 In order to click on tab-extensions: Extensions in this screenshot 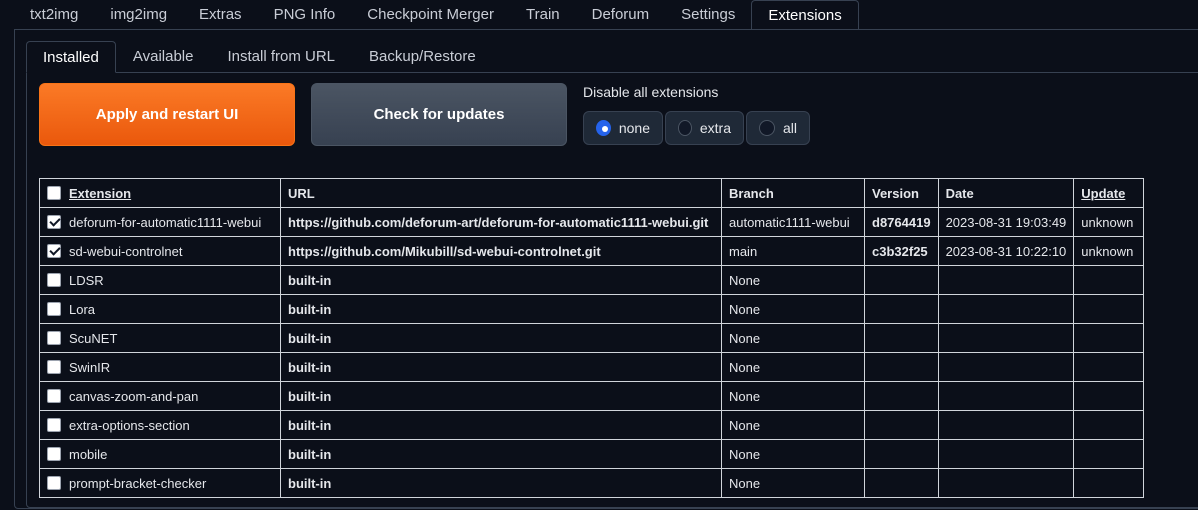, I will do `click(805, 15)`.